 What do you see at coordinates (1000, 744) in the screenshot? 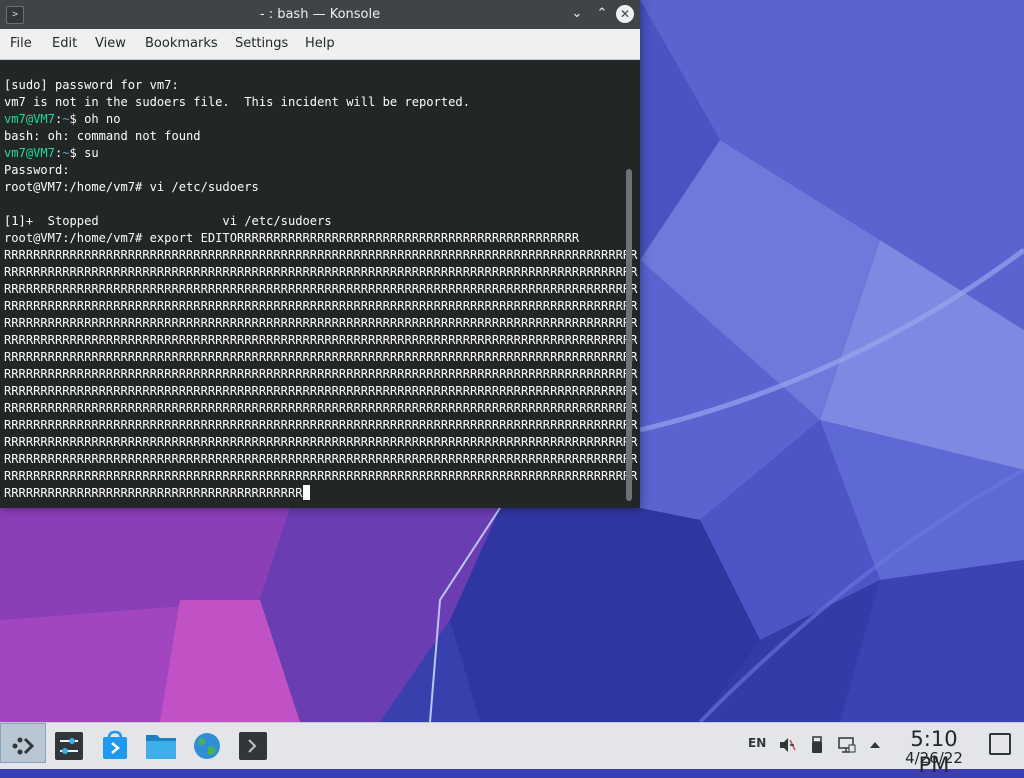
I see `show-desktop-button` at bounding box center [1000, 744].